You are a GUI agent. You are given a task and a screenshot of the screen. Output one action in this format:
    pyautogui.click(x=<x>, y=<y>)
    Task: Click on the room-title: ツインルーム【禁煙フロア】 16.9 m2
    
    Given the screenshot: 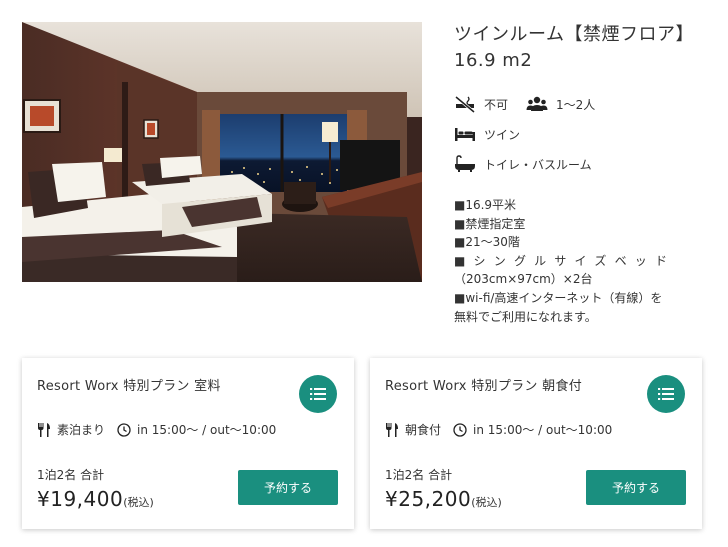 What is the action you would take?
    pyautogui.click(x=579, y=48)
    